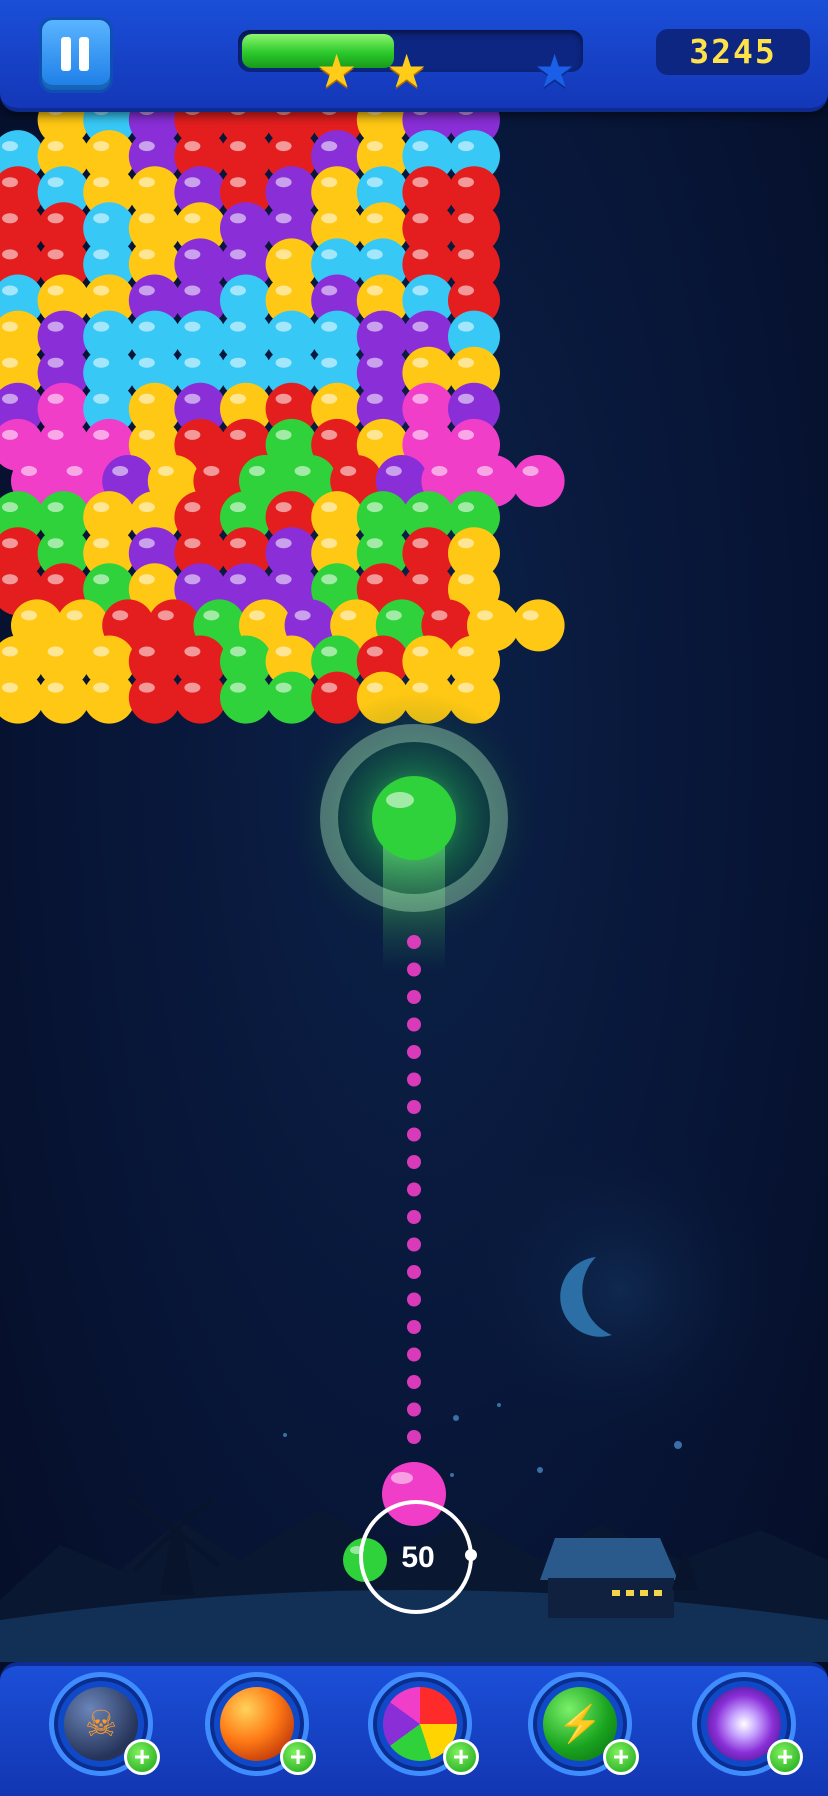  I want to click on add-rainbow-icon: +, so click(461, 1757).